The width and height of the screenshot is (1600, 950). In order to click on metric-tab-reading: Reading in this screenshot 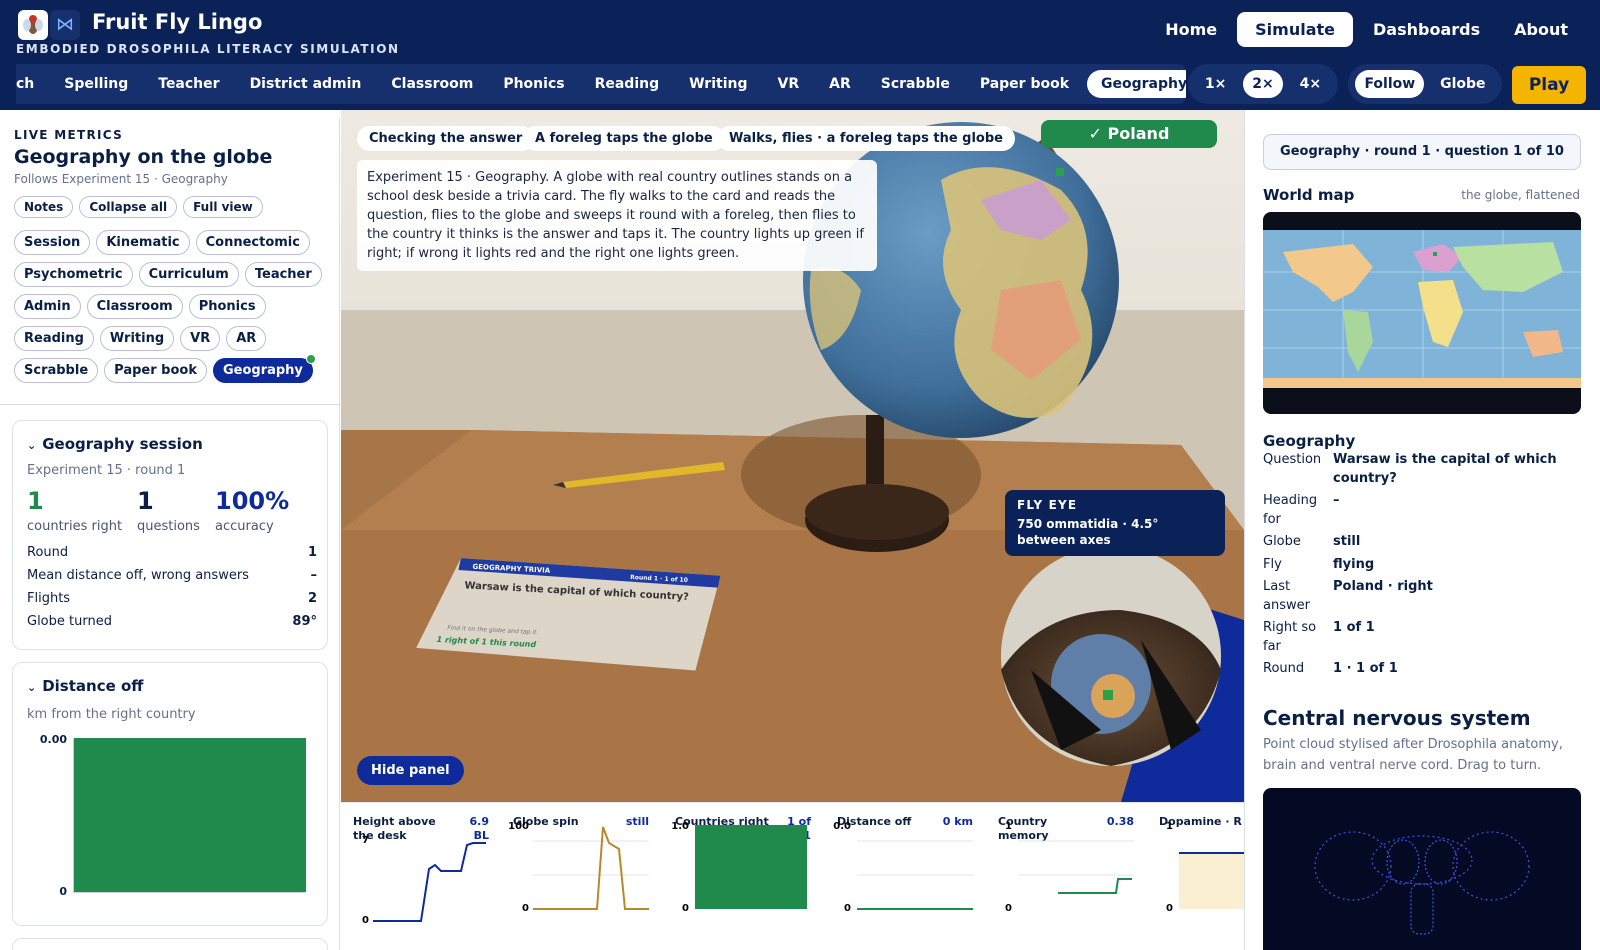, I will do `click(54, 338)`.